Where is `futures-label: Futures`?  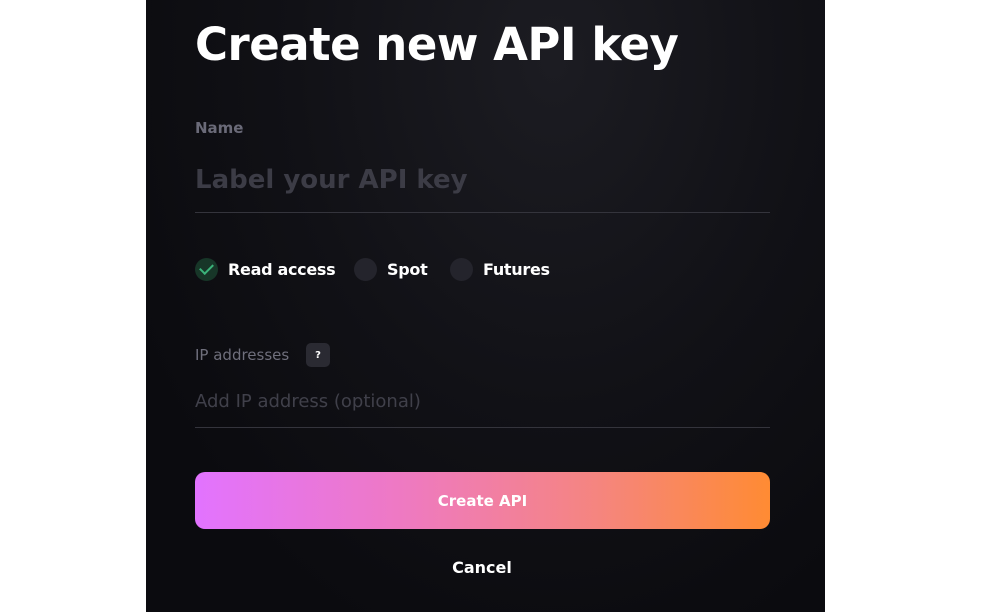
futures-label: Futures is located at coordinates (516, 269).